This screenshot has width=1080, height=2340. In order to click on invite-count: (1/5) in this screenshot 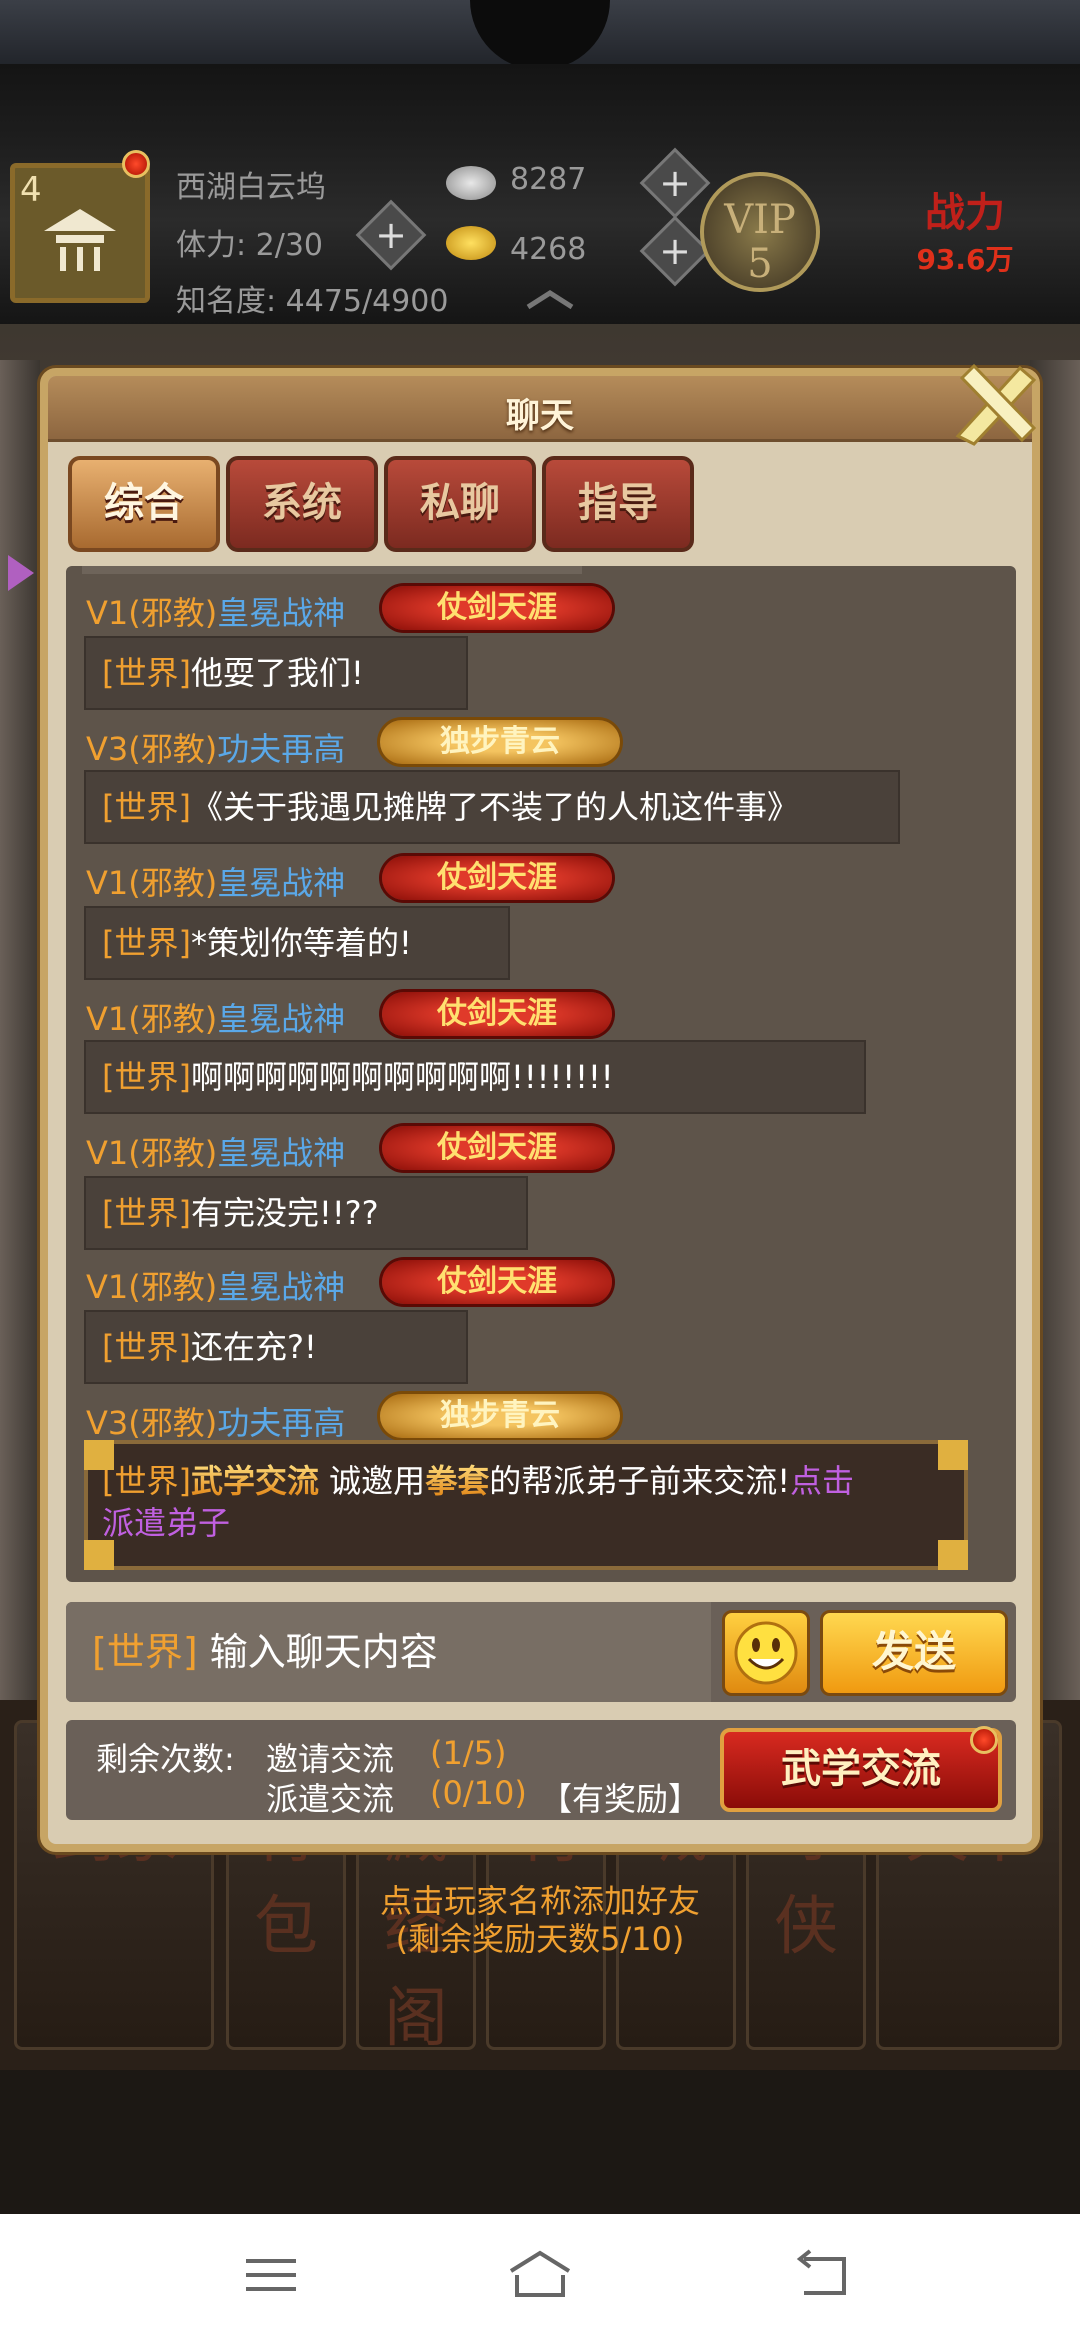, I will do `click(468, 1753)`.